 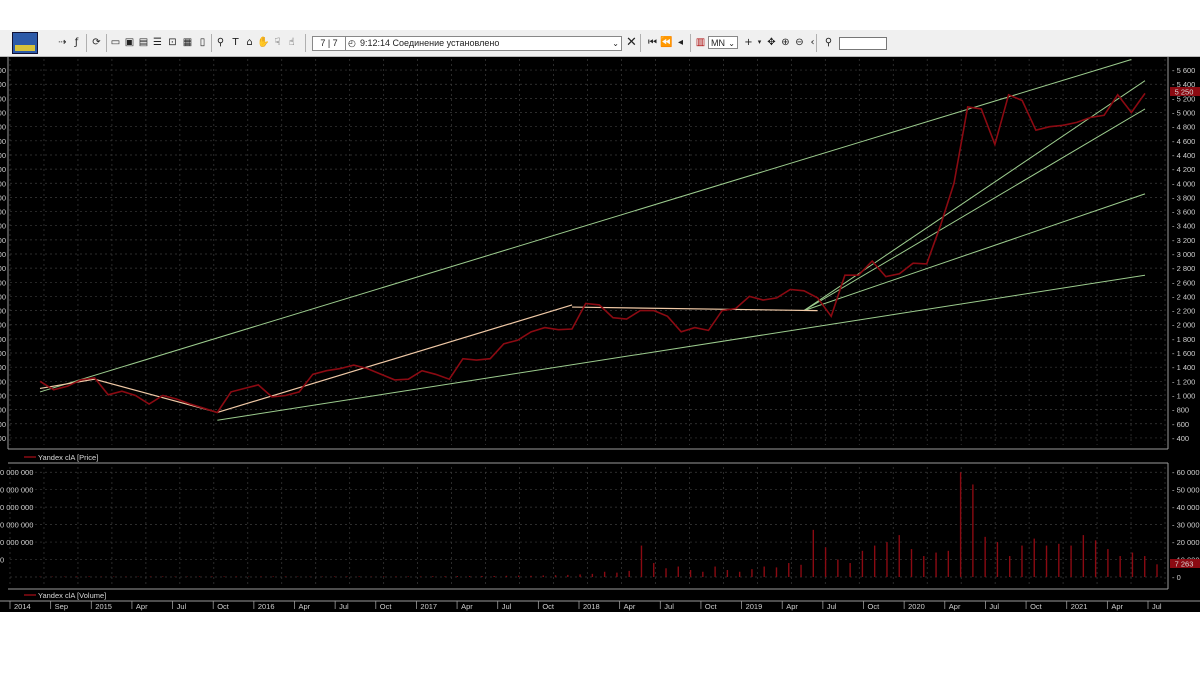 I want to click on volume-last-badge: 7 263, so click(x=1184, y=564).